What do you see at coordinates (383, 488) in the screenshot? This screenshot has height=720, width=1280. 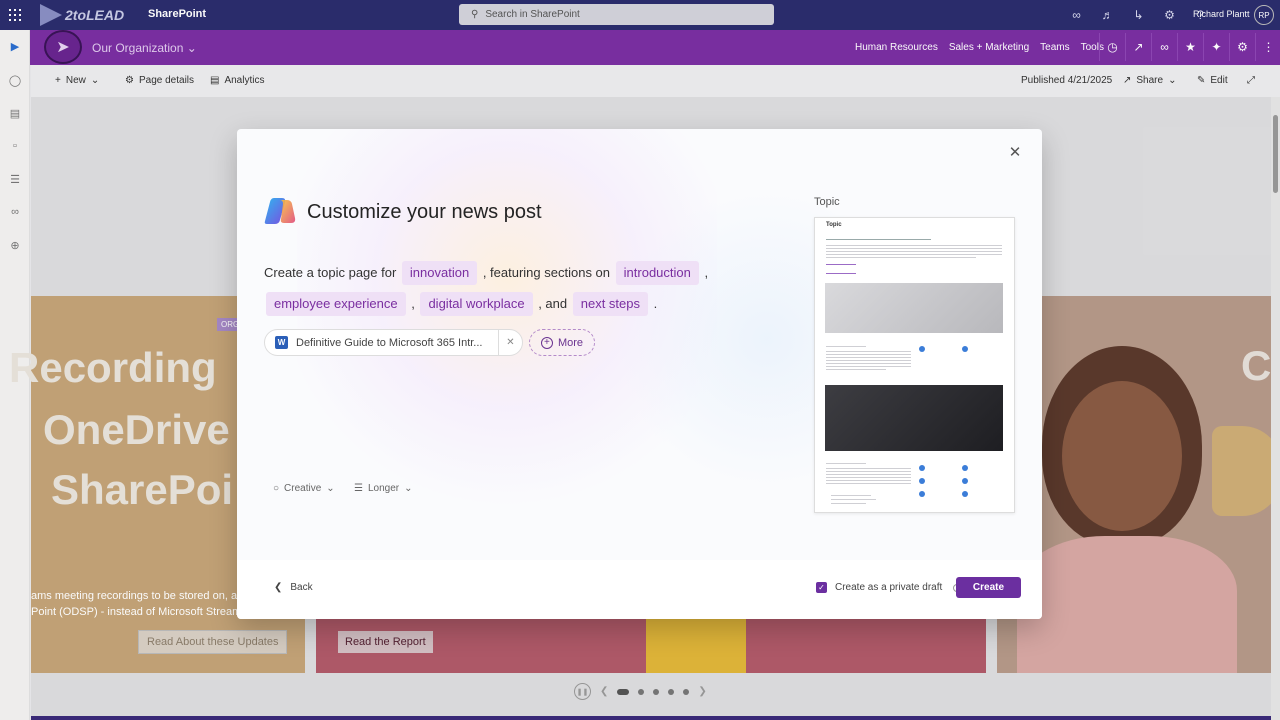 I see `length-dropdown: ☰ Longer ⌄` at bounding box center [383, 488].